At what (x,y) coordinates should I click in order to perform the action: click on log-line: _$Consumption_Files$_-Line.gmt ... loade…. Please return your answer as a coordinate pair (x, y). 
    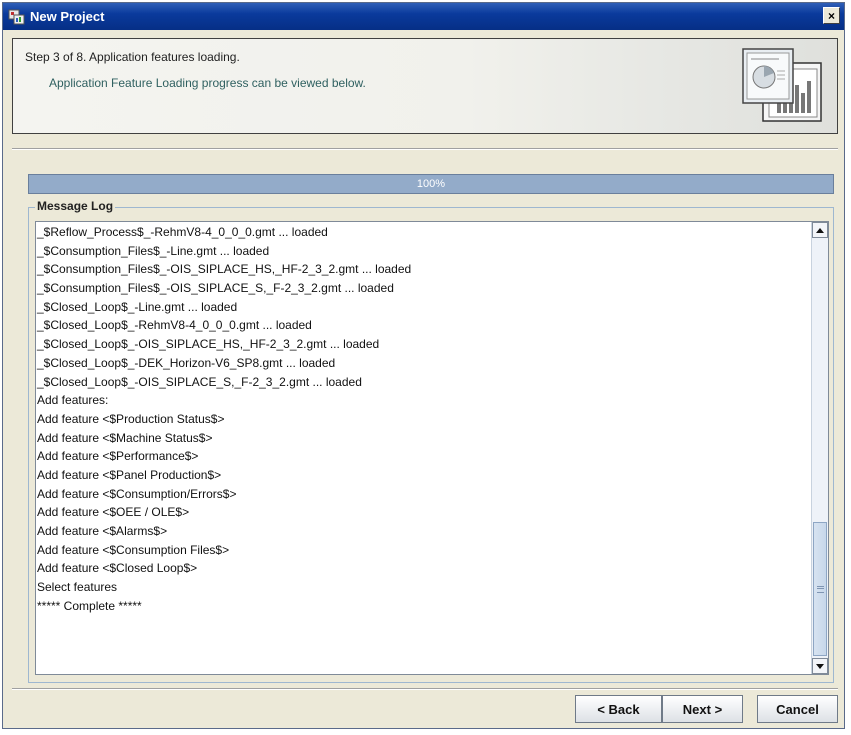
    Looking at the image, I should click on (153, 250).